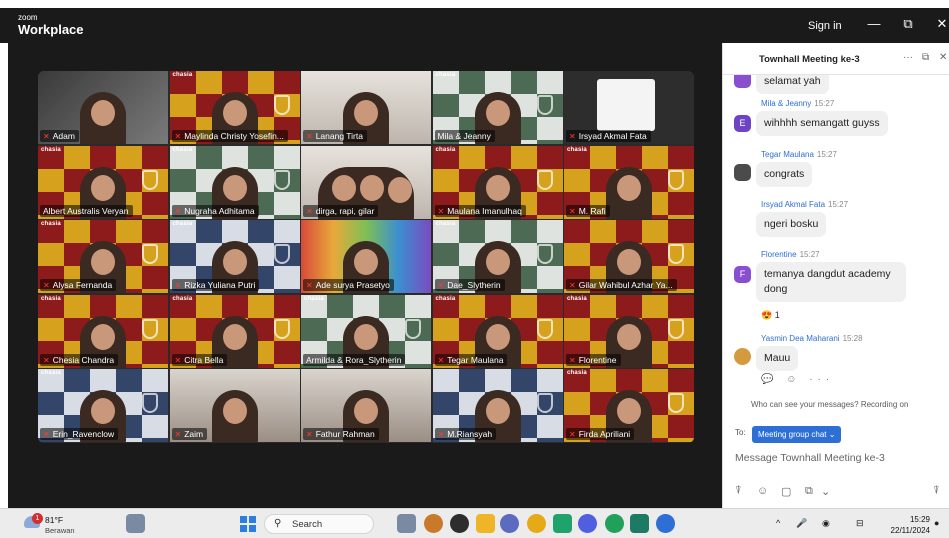 The width and height of the screenshot is (949, 538). Describe the element at coordinates (234, 182) in the screenshot. I see `participant-tile: chasia ✕ Nugraha Adhitama` at that location.